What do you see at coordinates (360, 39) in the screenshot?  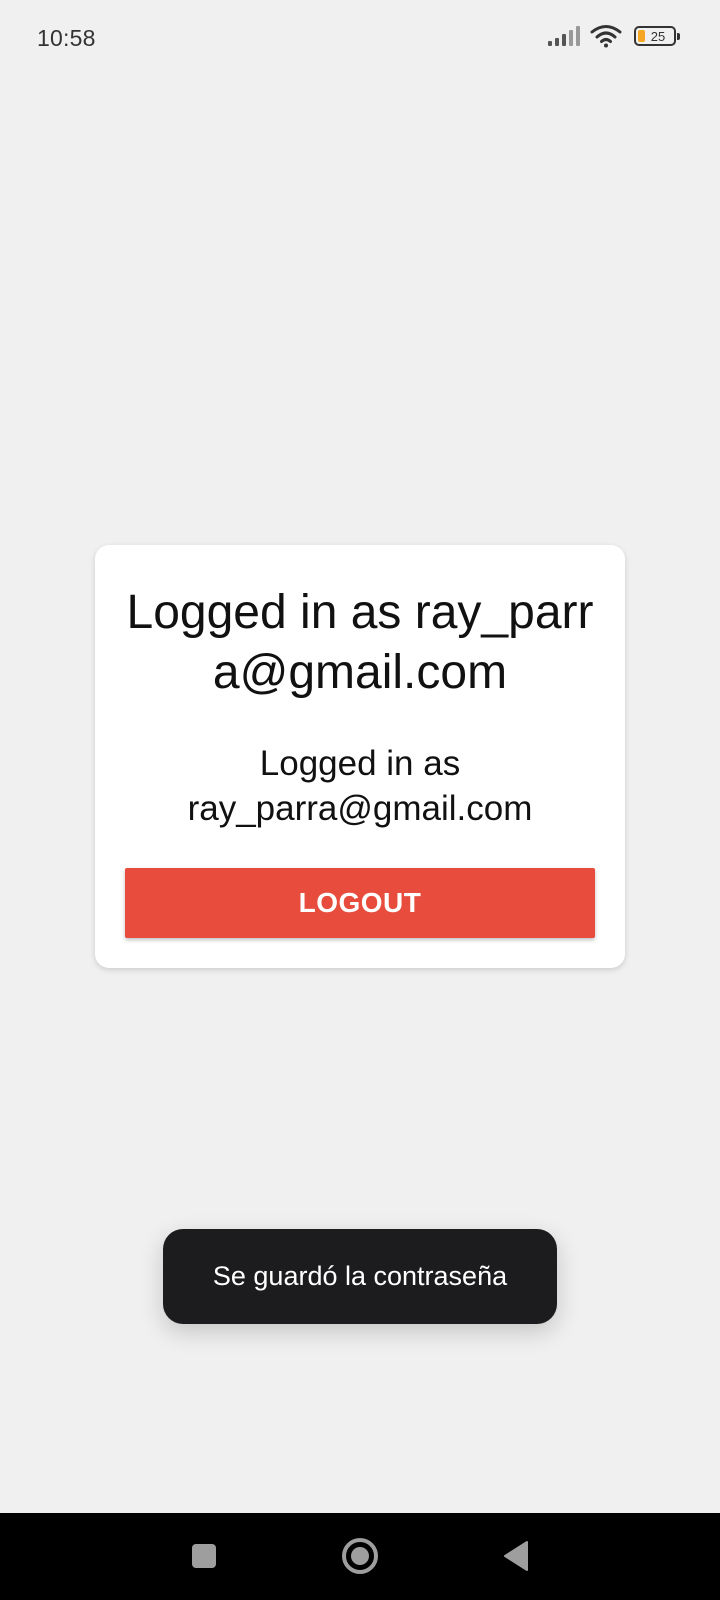 I see `status-bar: 10:58 25` at bounding box center [360, 39].